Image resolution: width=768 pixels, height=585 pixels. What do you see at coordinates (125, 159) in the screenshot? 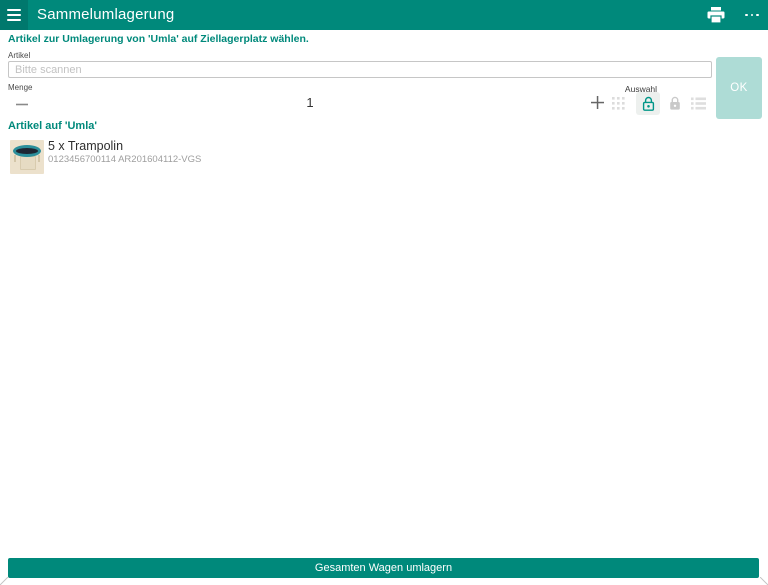
I see `item-barcode-article-number: 0123456700114 AR201604112-VGS` at bounding box center [125, 159].